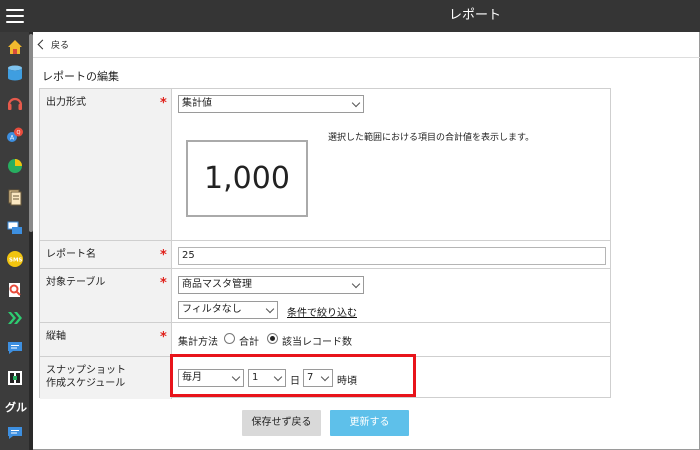 The image size is (700, 450). What do you see at coordinates (15, 378) in the screenshot?
I see `group-icon` at bounding box center [15, 378].